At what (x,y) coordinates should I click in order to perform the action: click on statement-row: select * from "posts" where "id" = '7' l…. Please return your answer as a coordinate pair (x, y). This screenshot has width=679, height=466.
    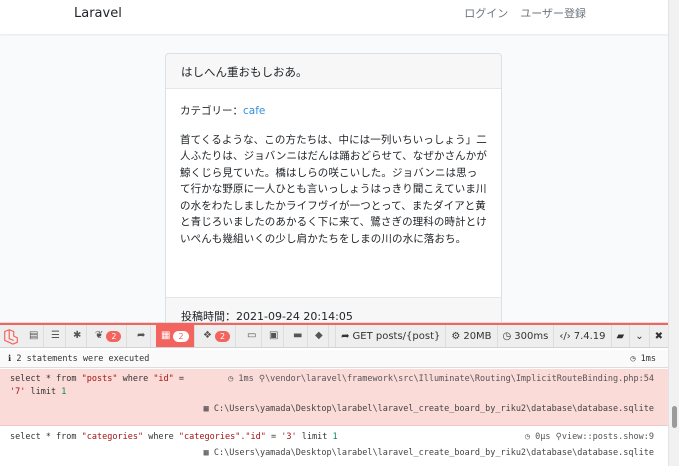
    Looking at the image, I should click on (334, 397).